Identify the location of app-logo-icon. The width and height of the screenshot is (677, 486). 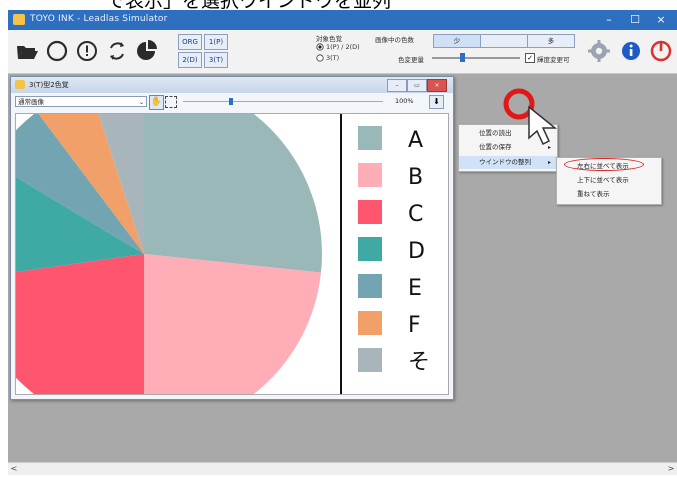
(19, 19).